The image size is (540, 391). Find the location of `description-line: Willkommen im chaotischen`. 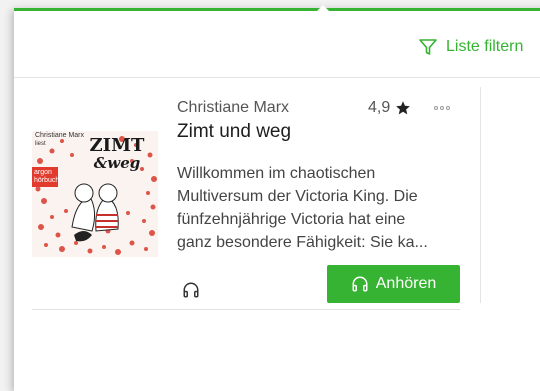

description-line: Willkommen im chaotischen is located at coordinates (276, 173).